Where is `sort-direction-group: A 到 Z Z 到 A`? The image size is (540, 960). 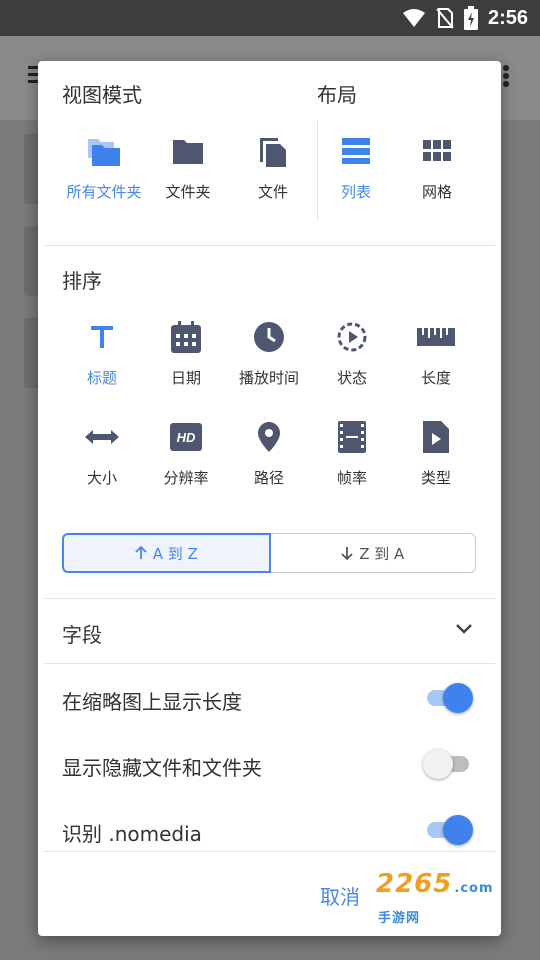
sort-direction-group: A 到 Z Z 到 A is located at coordinates (269, 553).